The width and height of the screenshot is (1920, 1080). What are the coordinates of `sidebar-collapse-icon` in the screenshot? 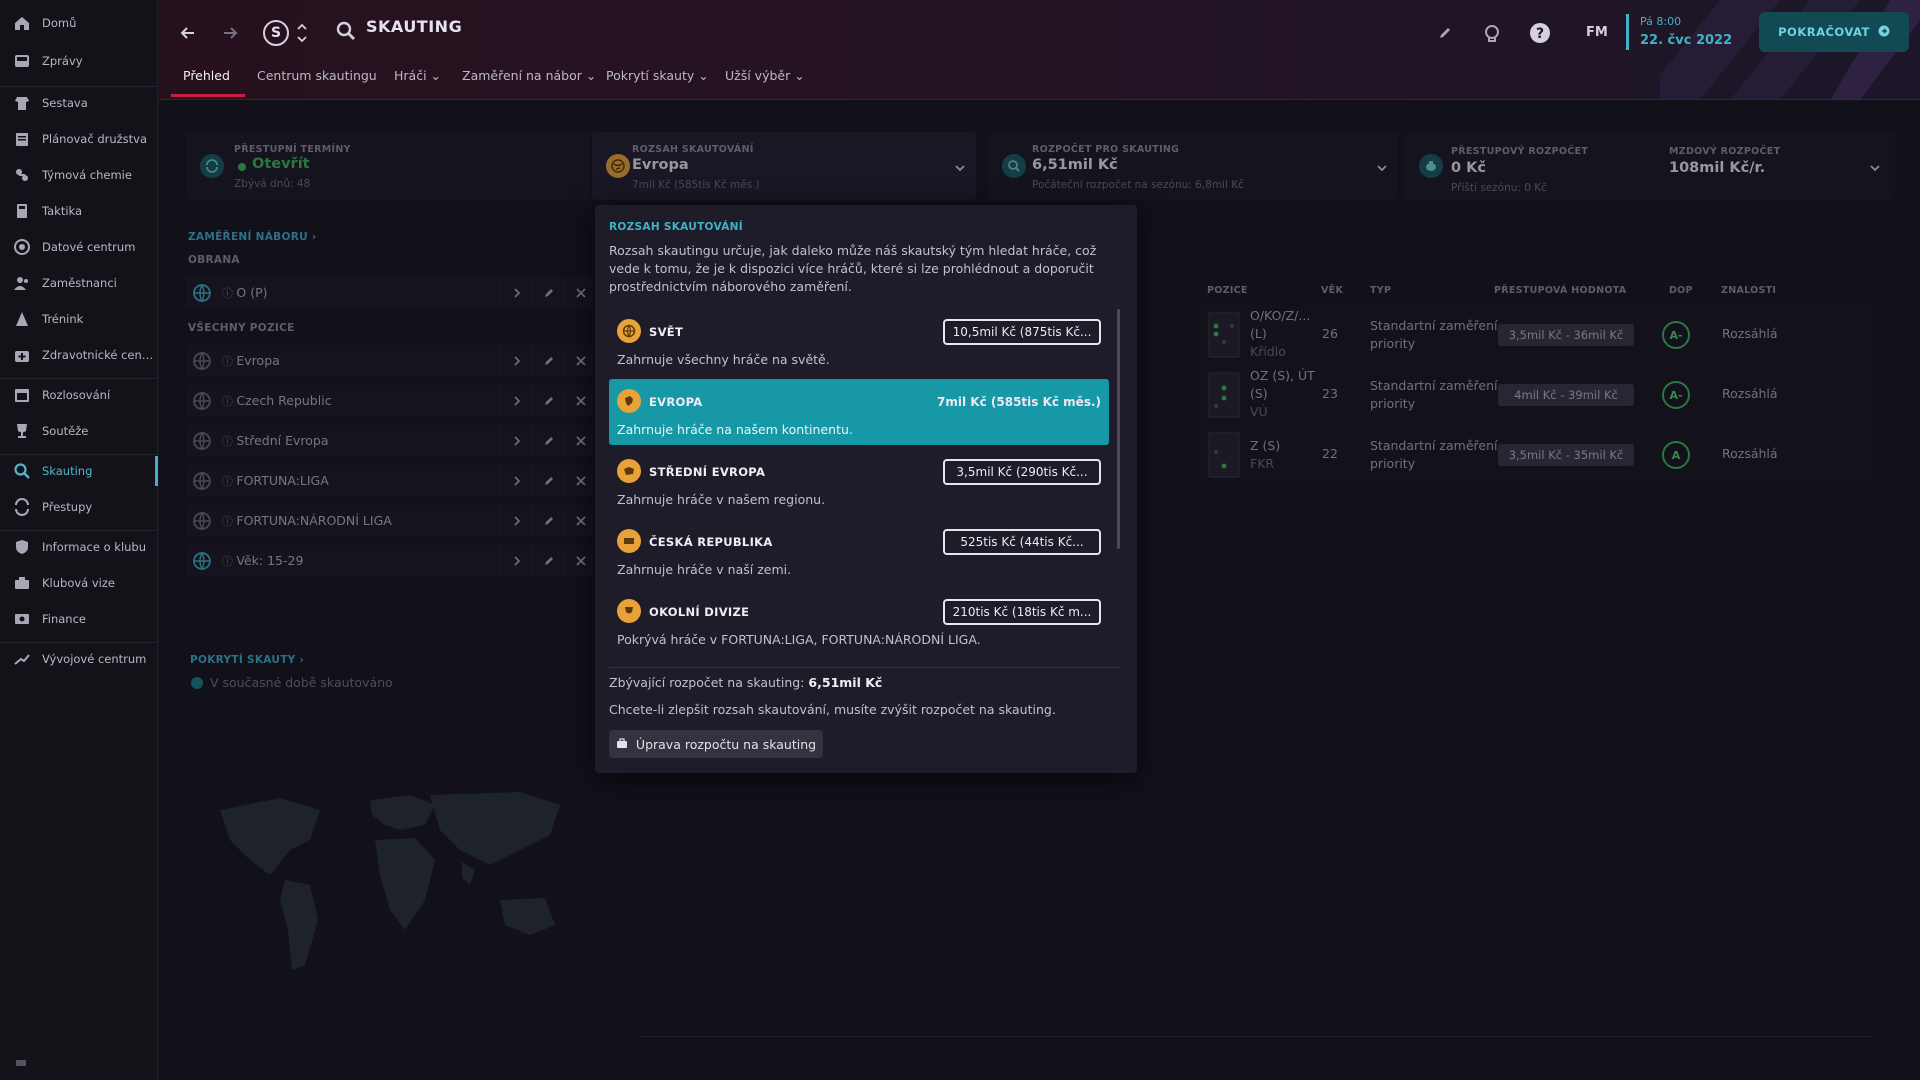 It's located at (21, 1063).